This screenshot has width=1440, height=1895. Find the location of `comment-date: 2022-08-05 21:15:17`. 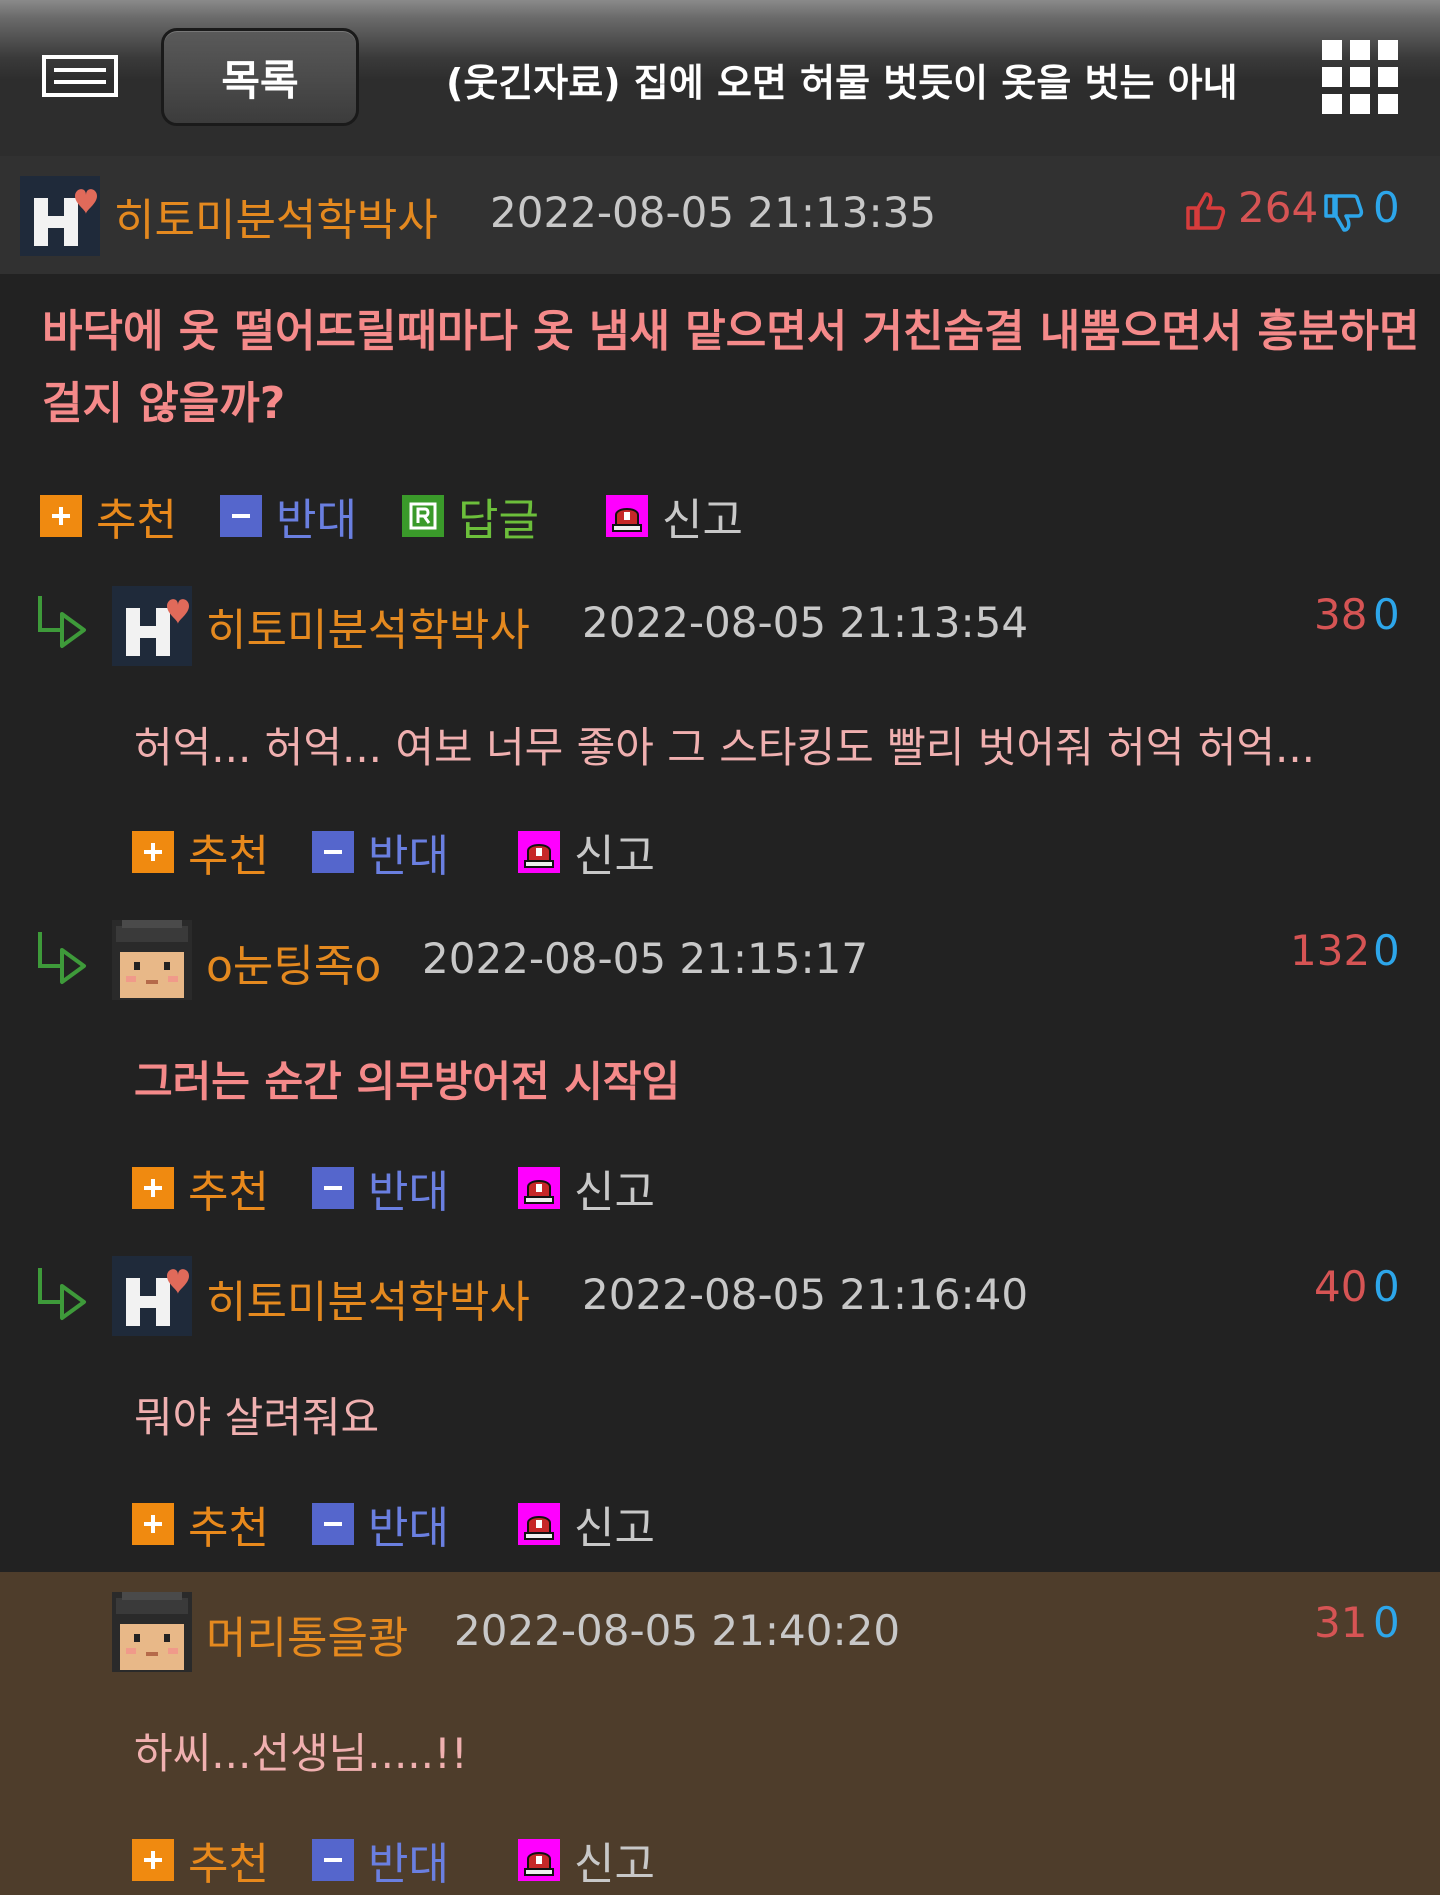

comment-date: 2022-08-05 21:15:17 is located at coordinates (645, 958).